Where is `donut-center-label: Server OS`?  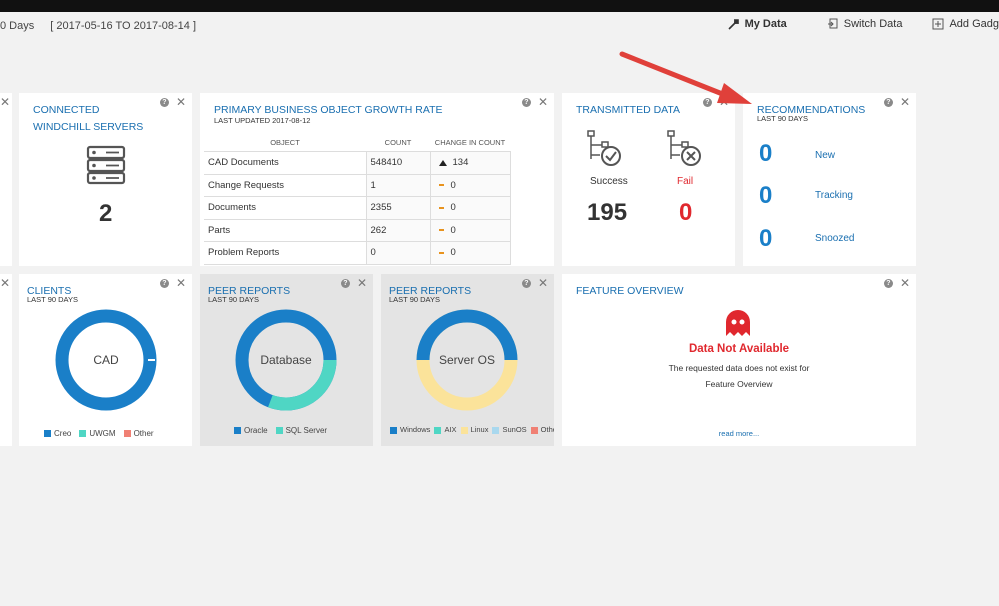 donut-center-label: Server OS is located at coordinates (467, 360).